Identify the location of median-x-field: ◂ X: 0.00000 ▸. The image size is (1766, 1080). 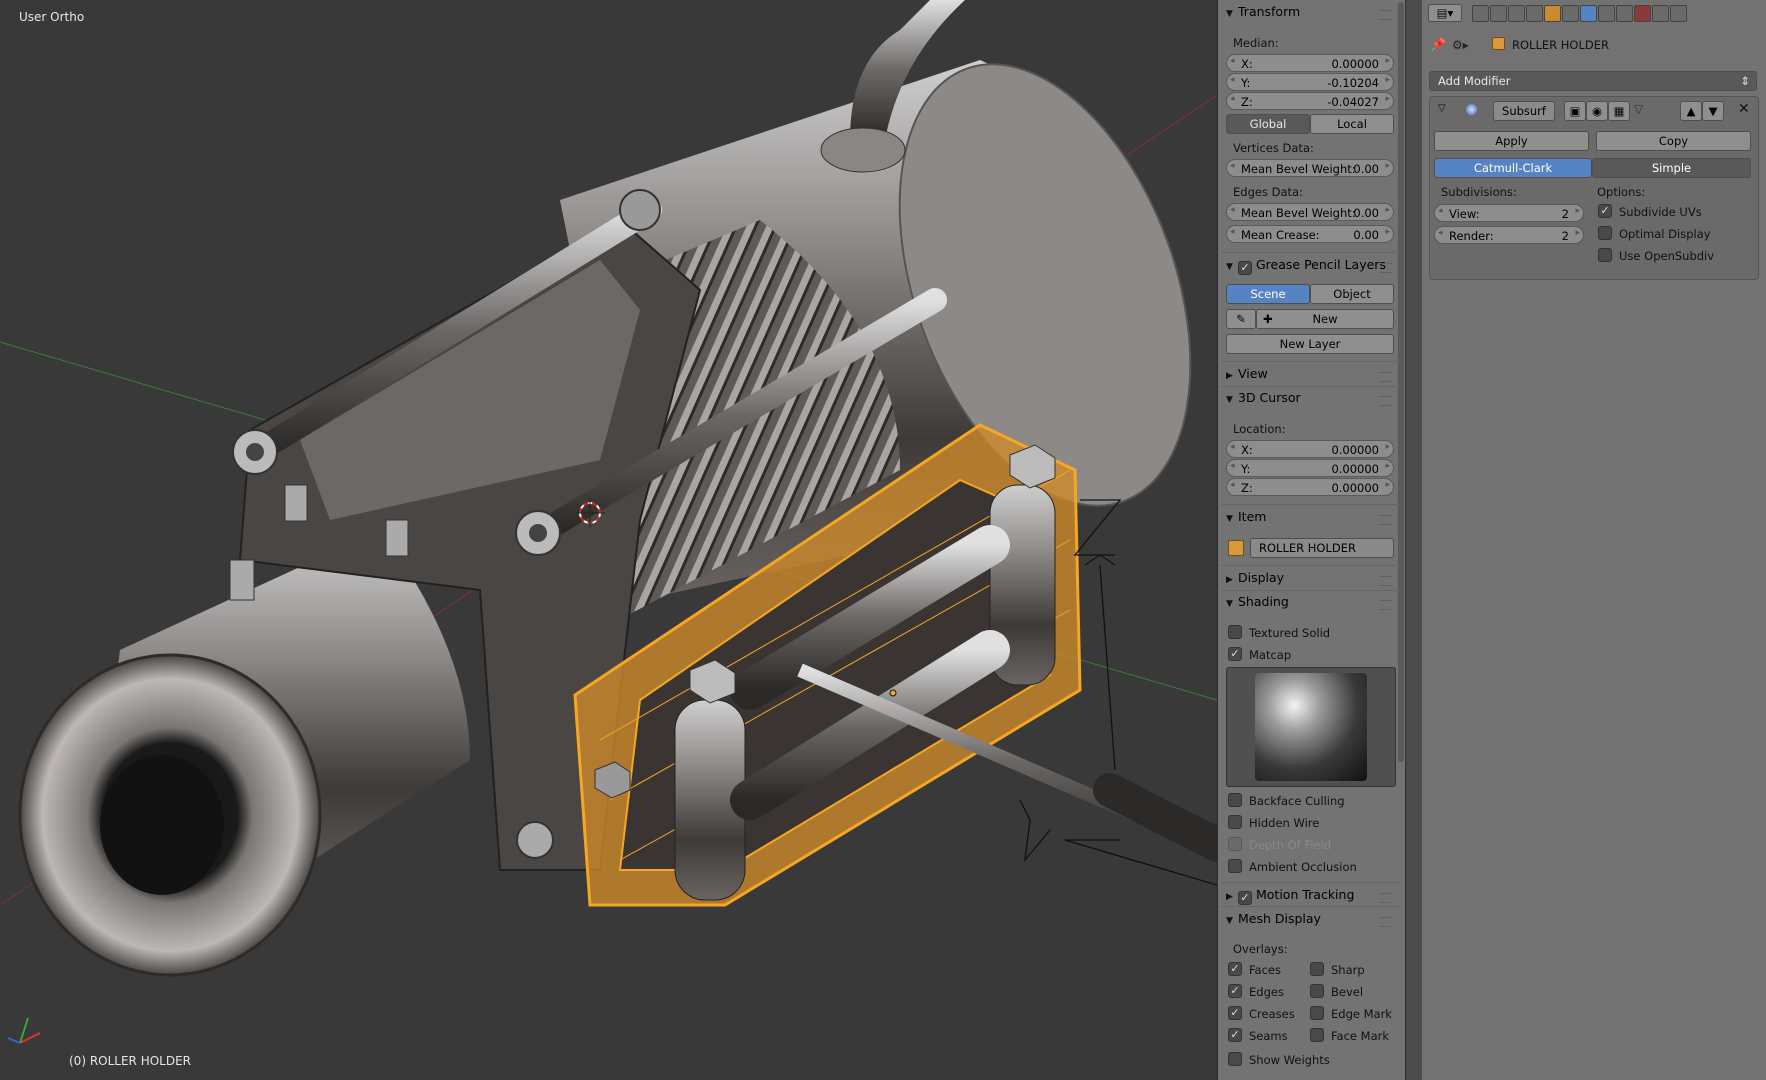
(1310, 63).